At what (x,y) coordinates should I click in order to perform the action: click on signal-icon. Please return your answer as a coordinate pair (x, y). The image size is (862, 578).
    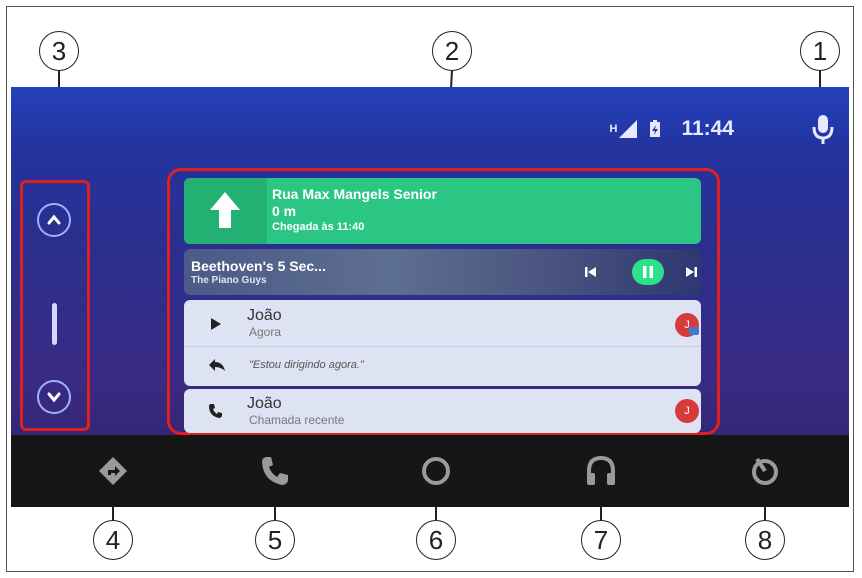
    Looking at the image, I should click on (628, 129).